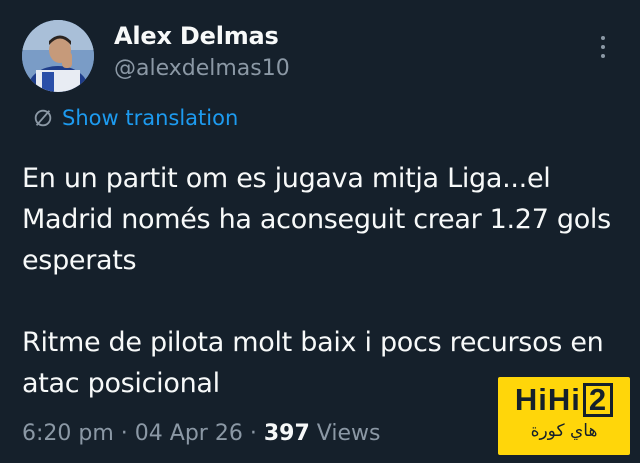  What do you see at coordinates (202, 68) in the screenshot?
I see `author-handle: @alexdelmas10` at bounding box center [202, 68].